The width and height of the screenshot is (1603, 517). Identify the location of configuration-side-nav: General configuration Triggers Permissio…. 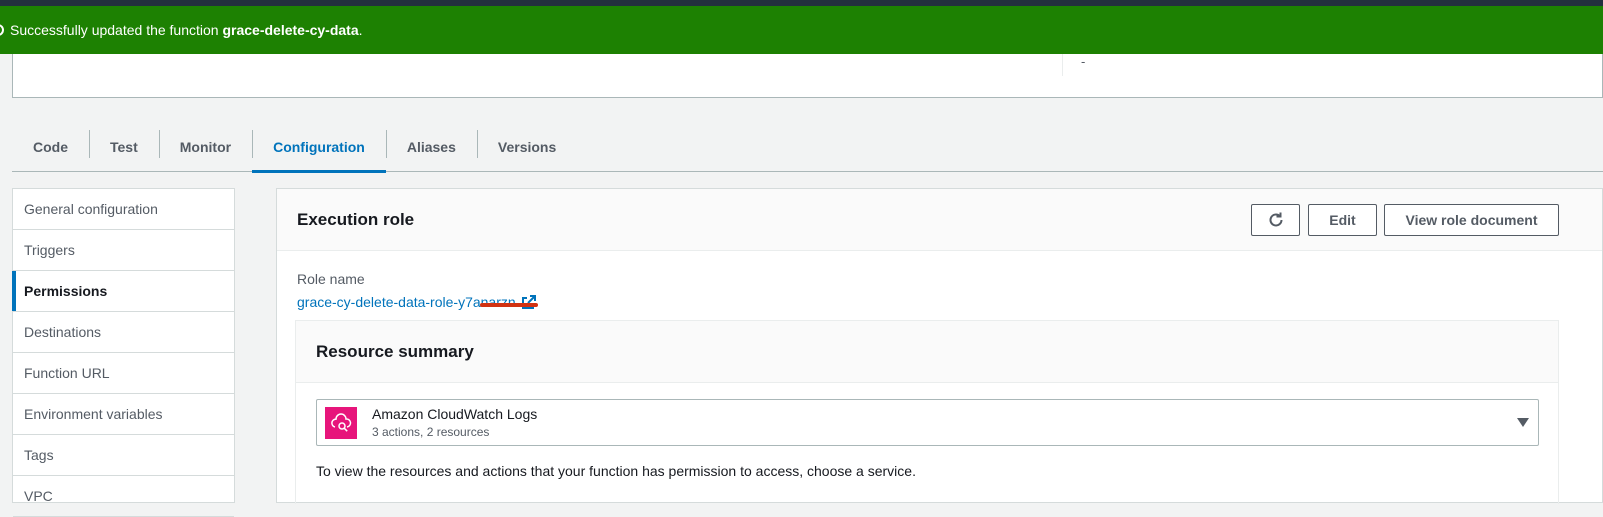
(123, 352).